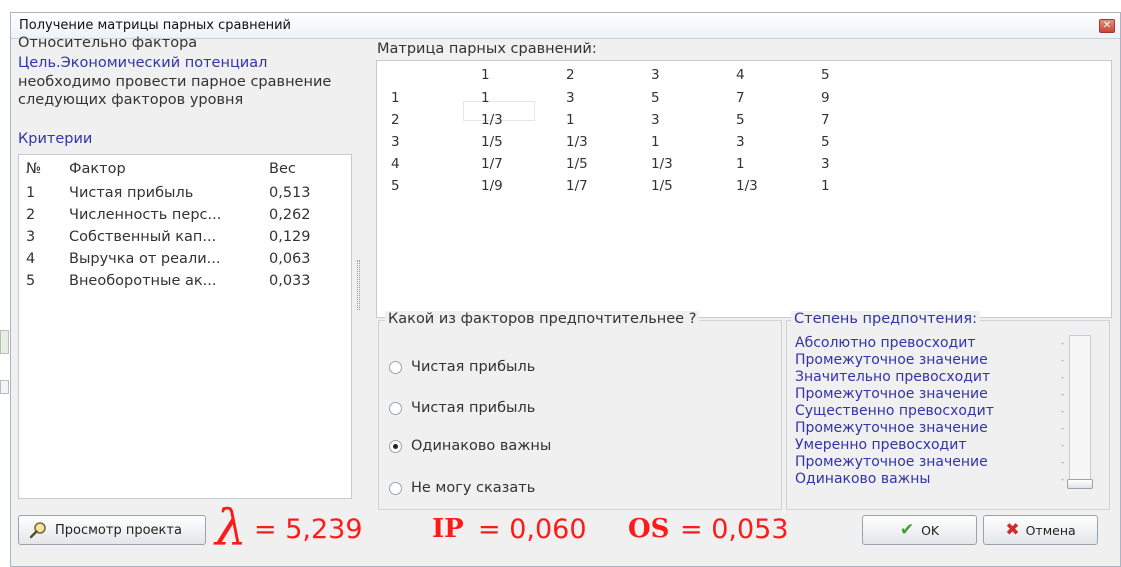 Image resolution: width=1121 pixels, height=567 pixels. Describe the element at coordinates (462, 488) in the screenshot. I see `preference-option-unknown: Не могу сказать` at that location.